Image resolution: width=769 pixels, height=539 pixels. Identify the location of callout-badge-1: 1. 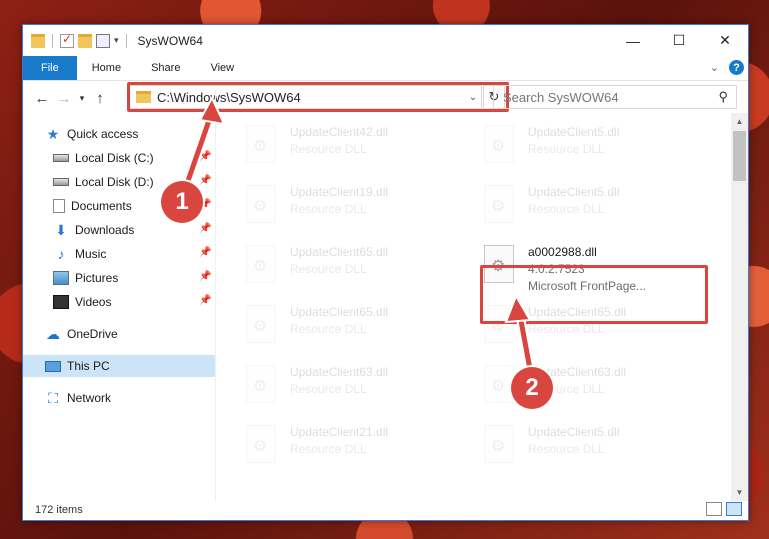
(182, 202).